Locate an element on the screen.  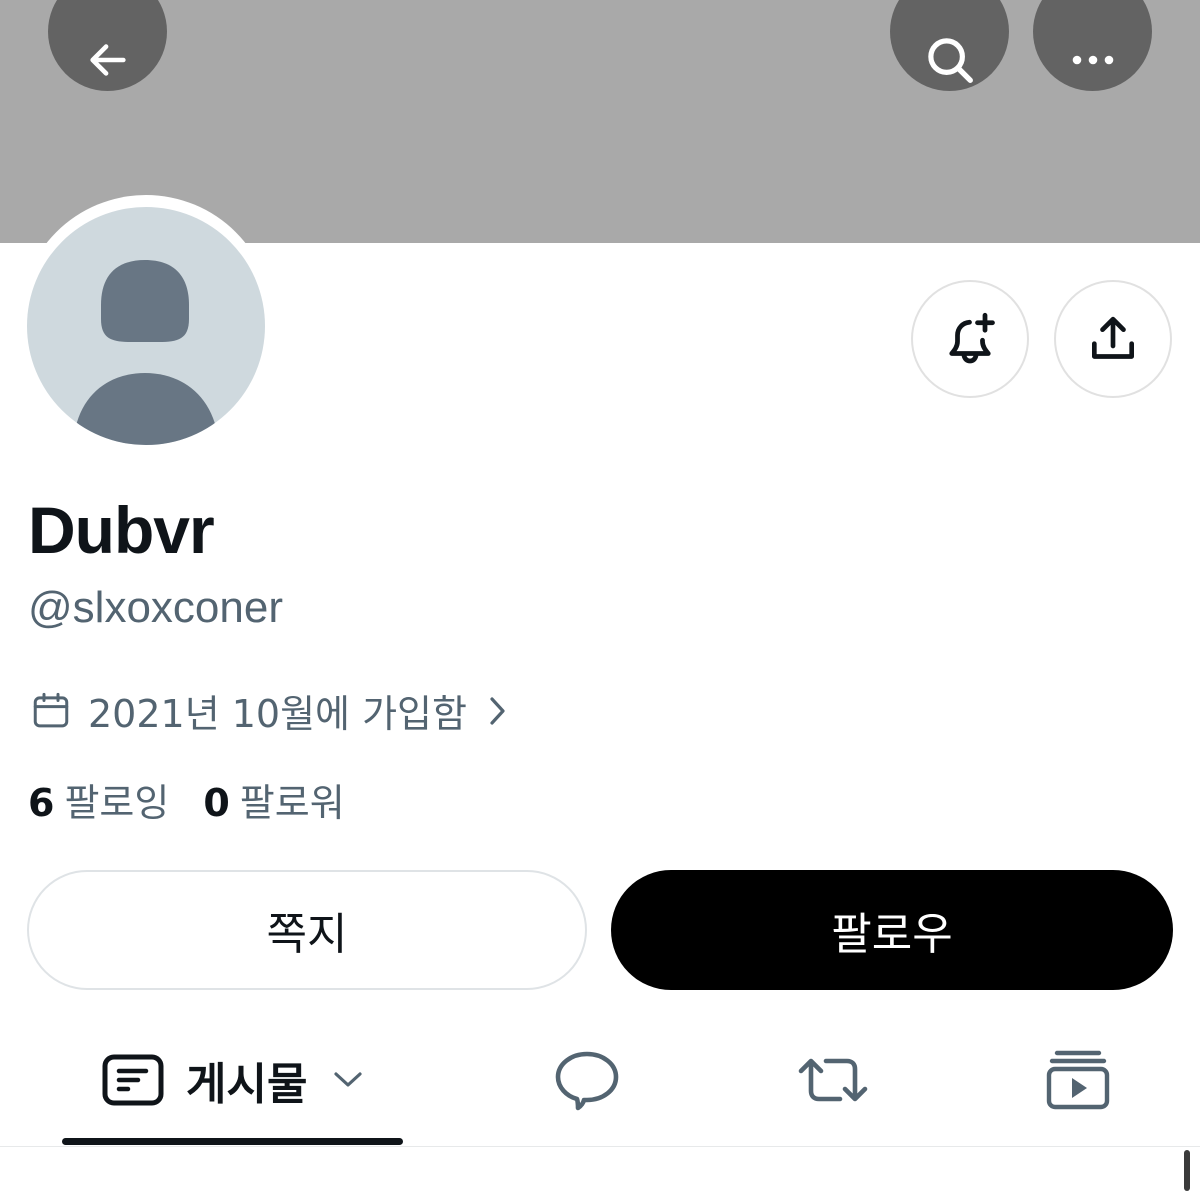
repost-icon is located at coordinates (833, 1080).